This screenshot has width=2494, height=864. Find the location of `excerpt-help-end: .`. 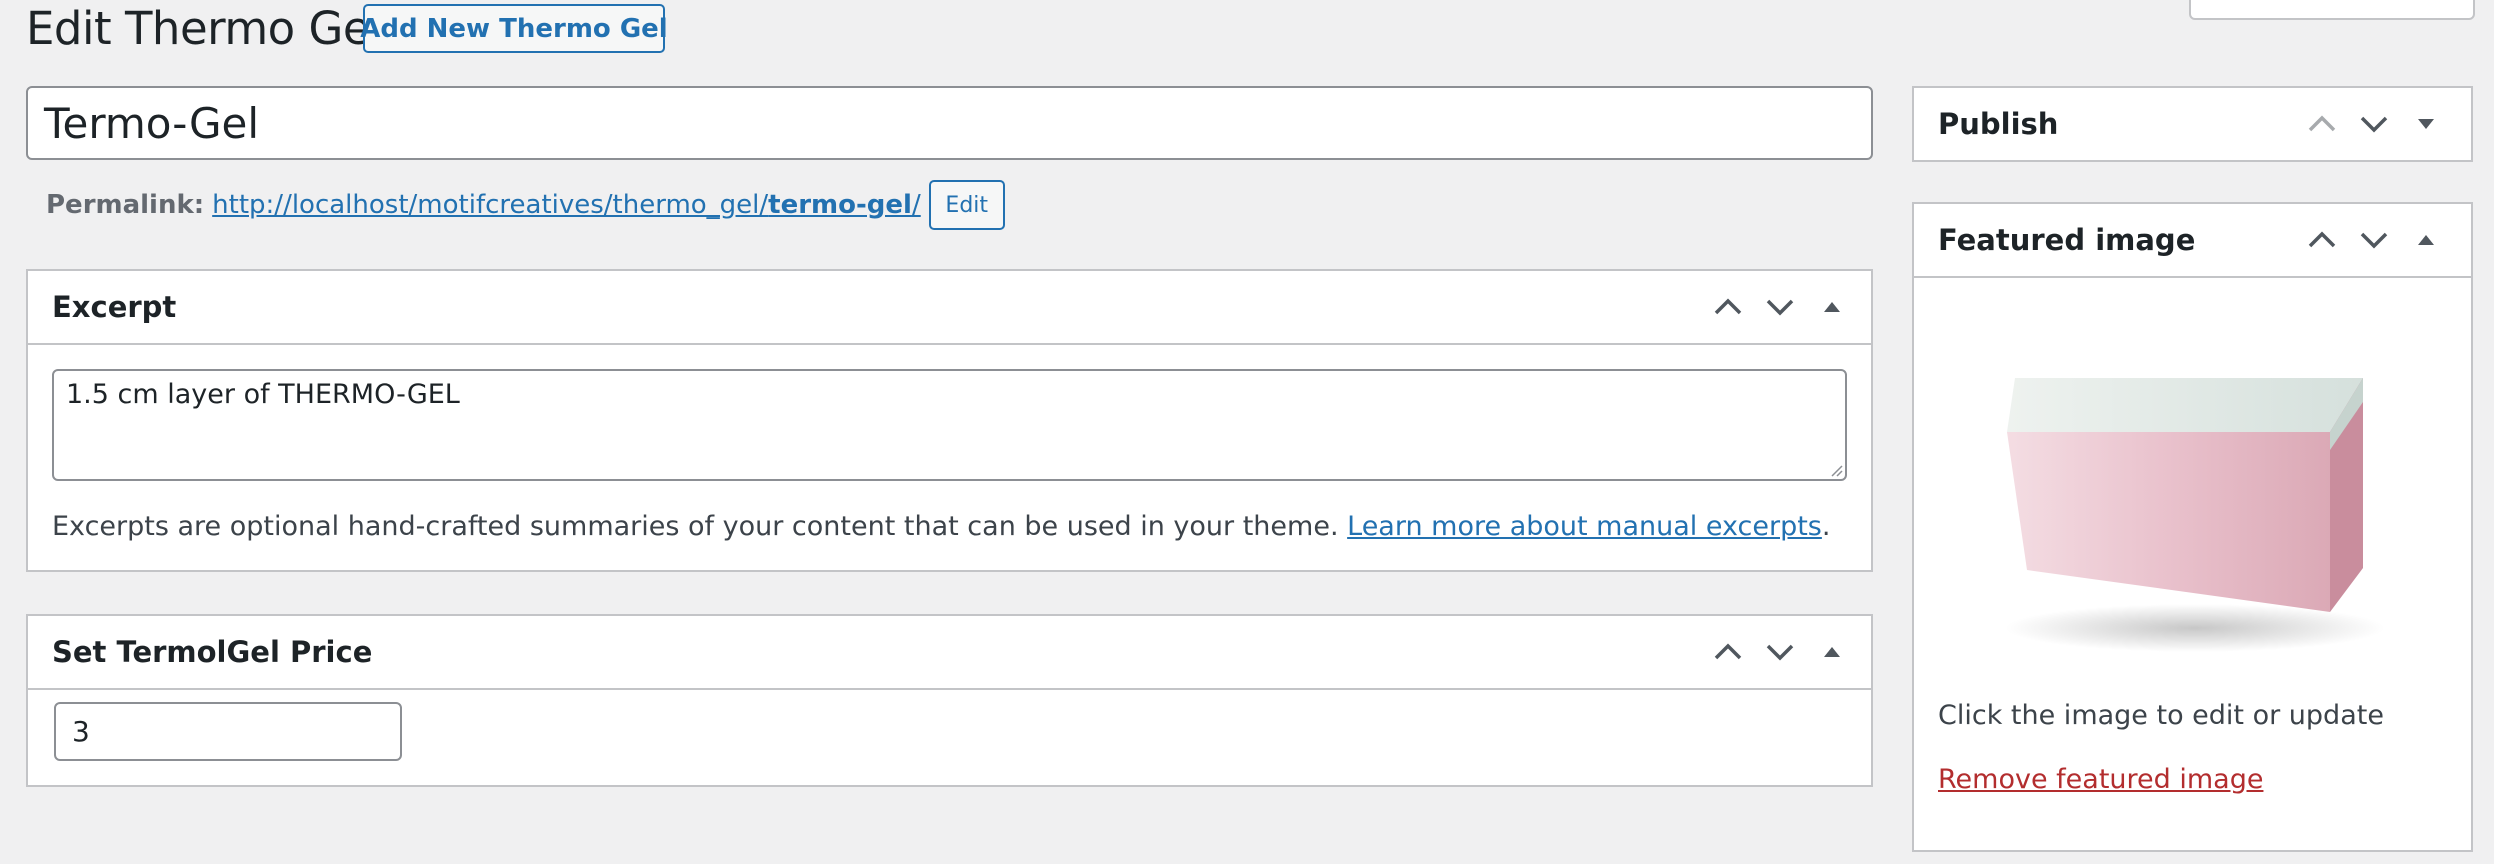

excerpt-help-end: . is located at coordinates (1826, 526).